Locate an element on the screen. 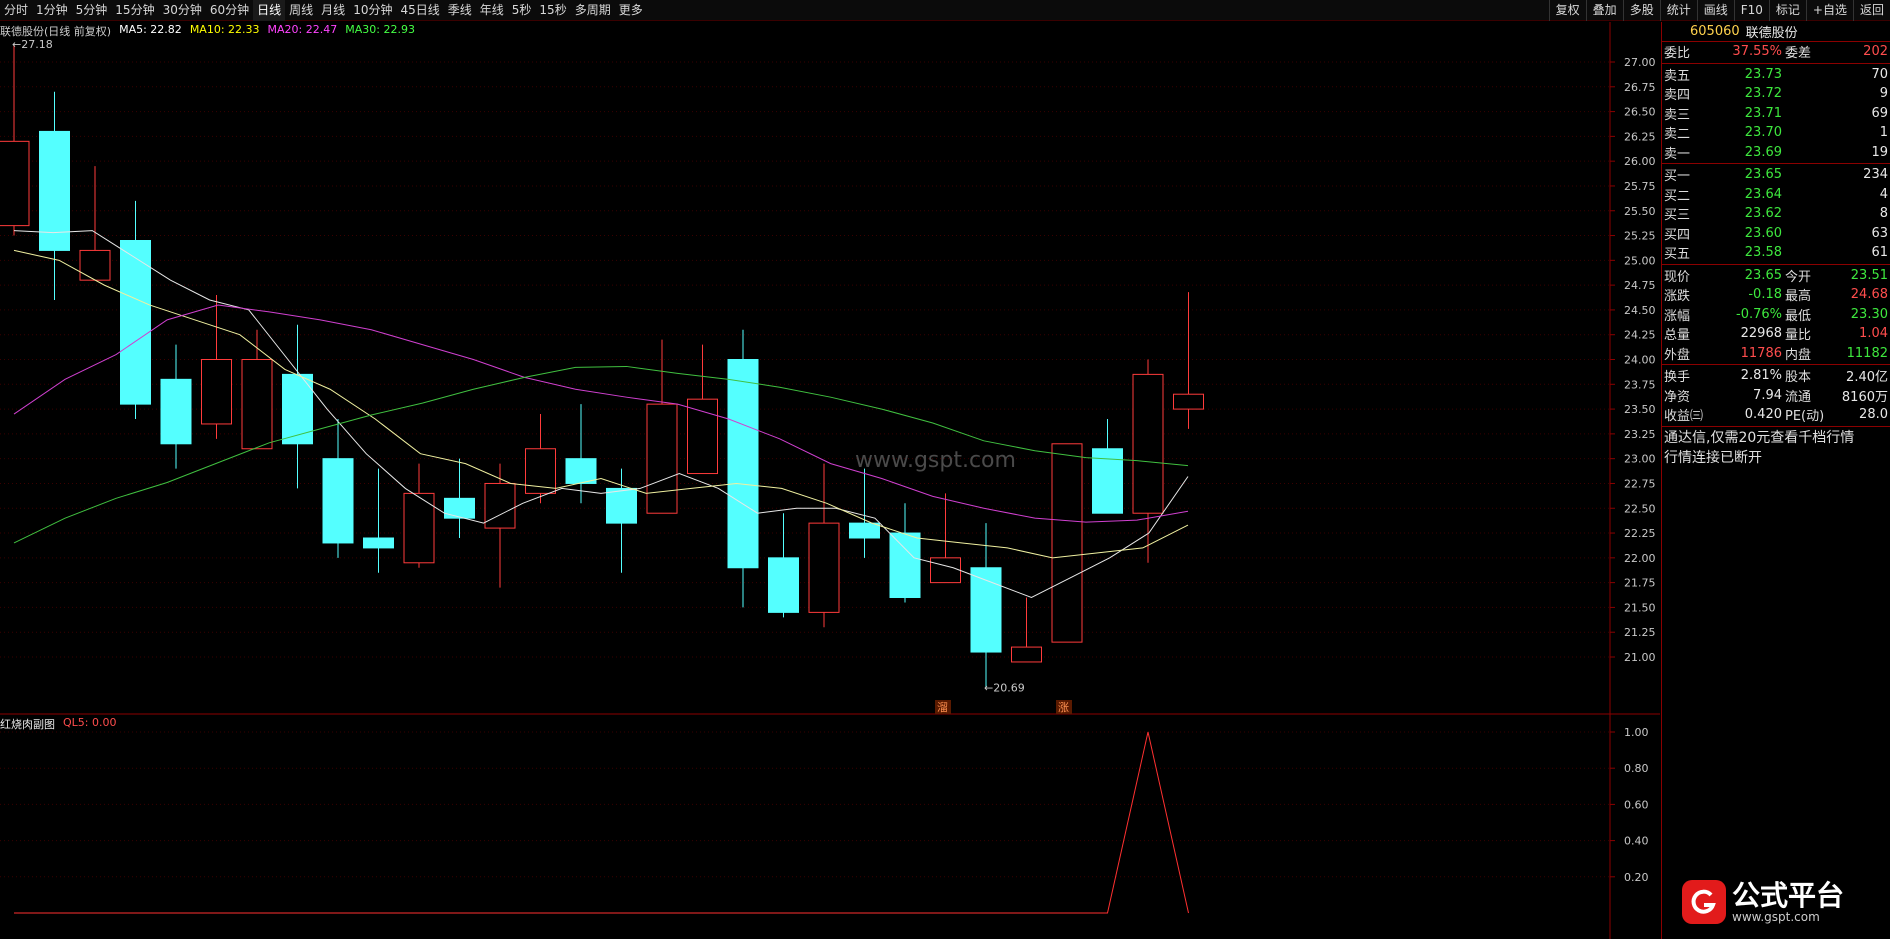  ma10-legend: MA10: 22.33 is located at coordinates (224, 29).